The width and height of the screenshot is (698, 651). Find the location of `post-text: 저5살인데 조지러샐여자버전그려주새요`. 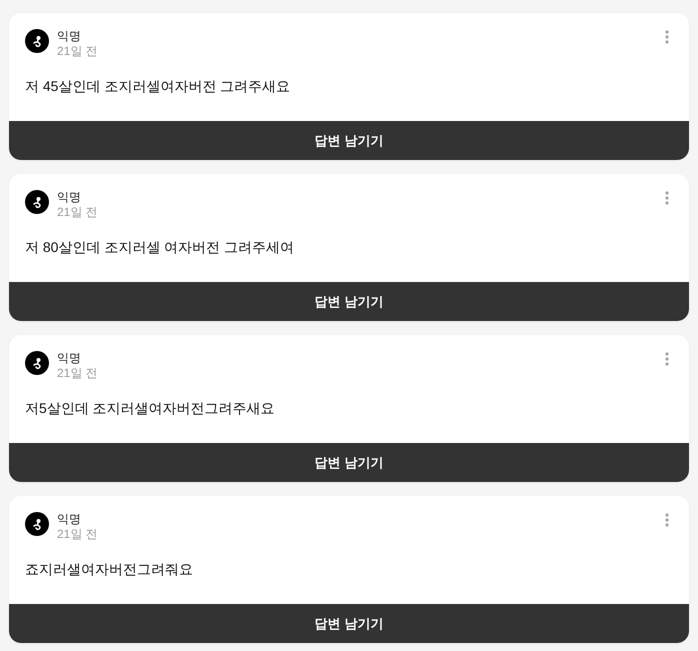

post-text: 저5살인데 조지러샐여자버전그려주새요 is located at coordinates (150, 408).